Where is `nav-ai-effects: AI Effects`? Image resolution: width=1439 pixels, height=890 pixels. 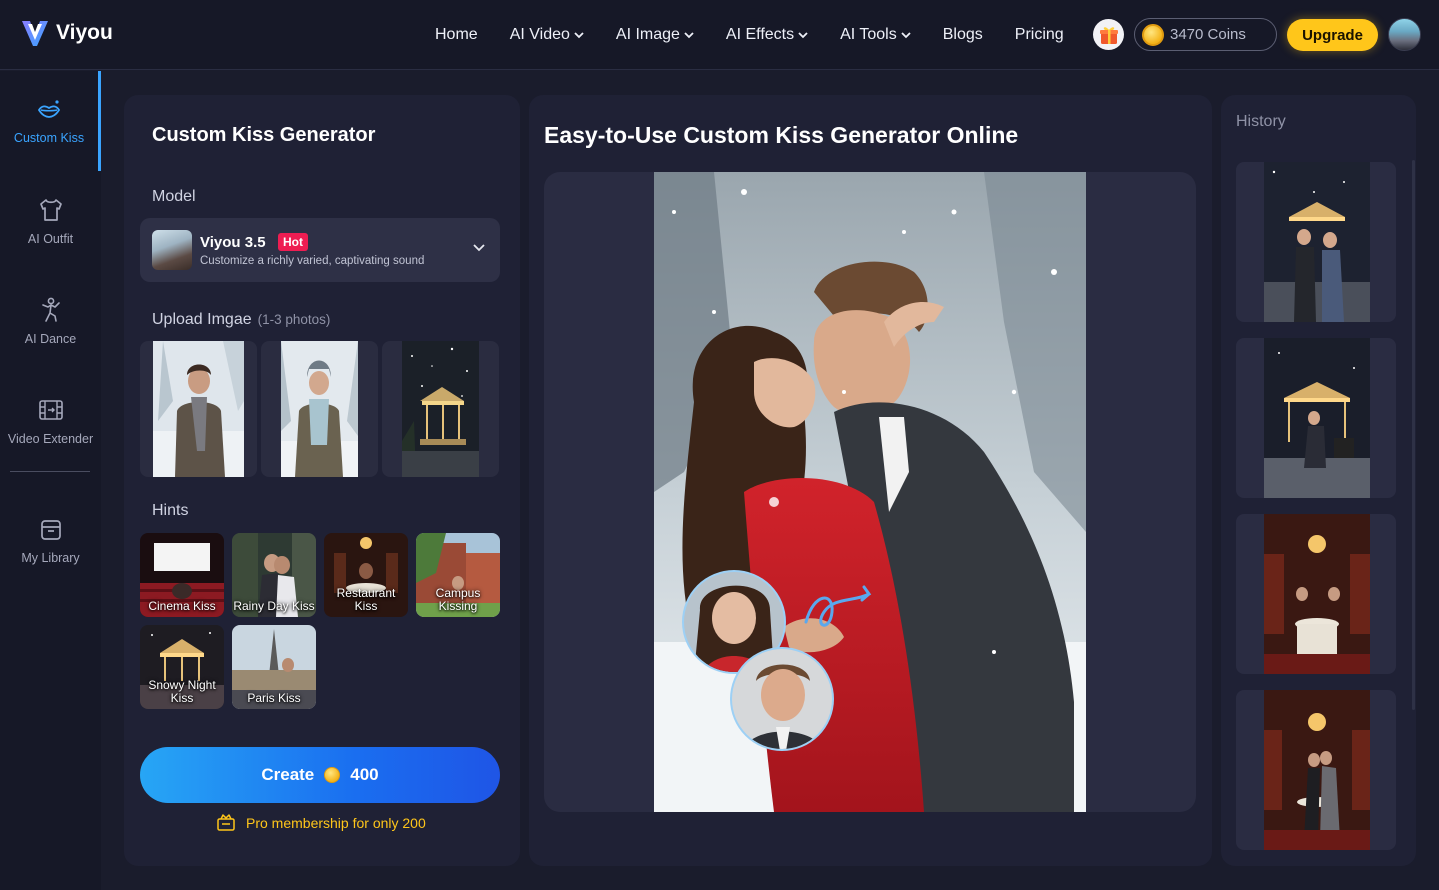
nav-ai-effects: AI Effects is located at coordinates (767, 35).